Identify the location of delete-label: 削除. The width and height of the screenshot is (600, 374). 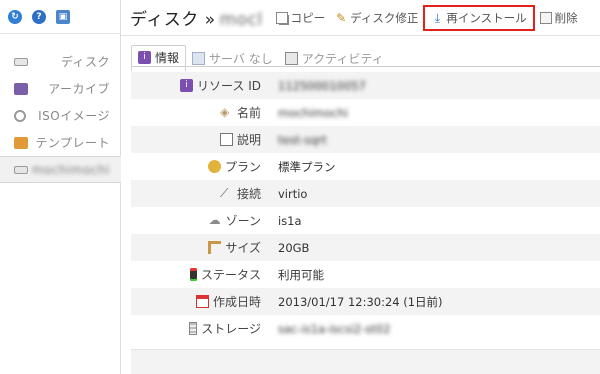
(566, 17).